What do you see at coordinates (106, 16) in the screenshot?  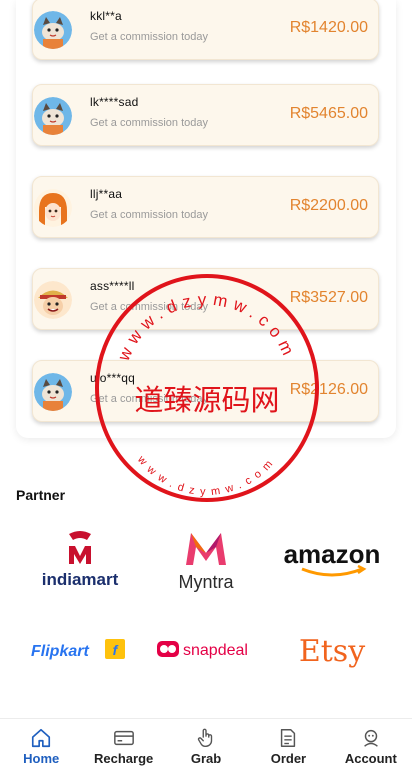 I see `user-name: kkl**a` at bounding box center [106, 16].